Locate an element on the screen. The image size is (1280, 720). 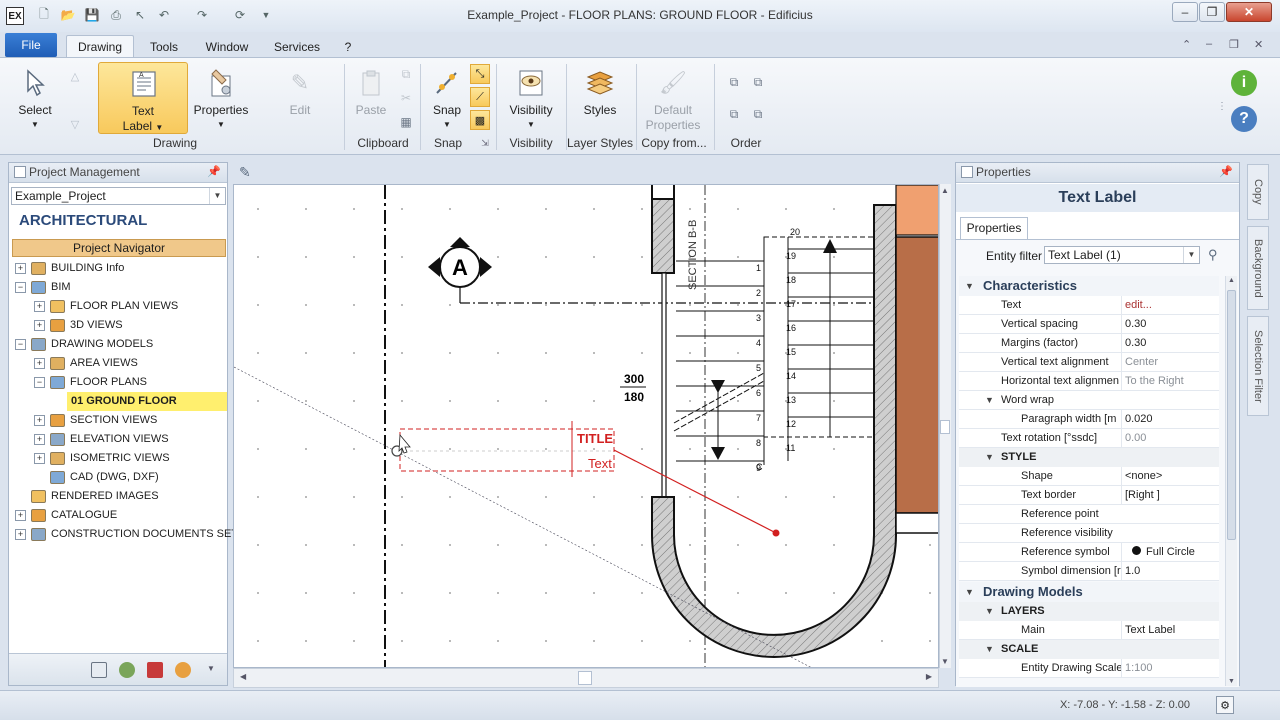
side-tab-selection-filter: Selection Filter is located at coordinates (1258, 366).